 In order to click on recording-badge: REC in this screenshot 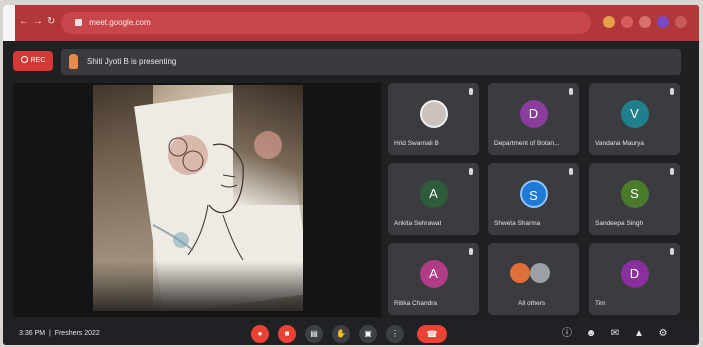, I will do `click(33, 61)`.